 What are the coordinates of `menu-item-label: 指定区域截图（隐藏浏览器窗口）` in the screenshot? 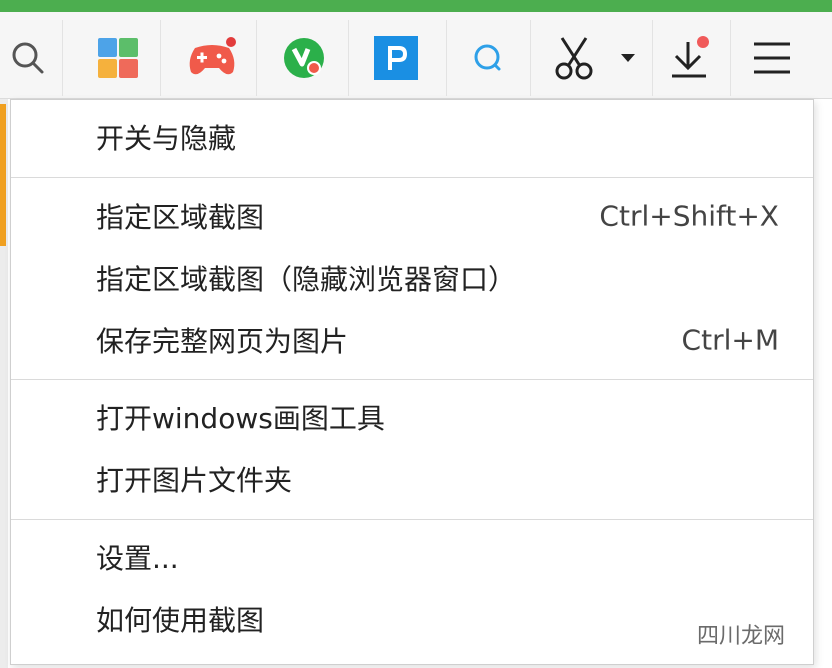 It's located at (306, 279).